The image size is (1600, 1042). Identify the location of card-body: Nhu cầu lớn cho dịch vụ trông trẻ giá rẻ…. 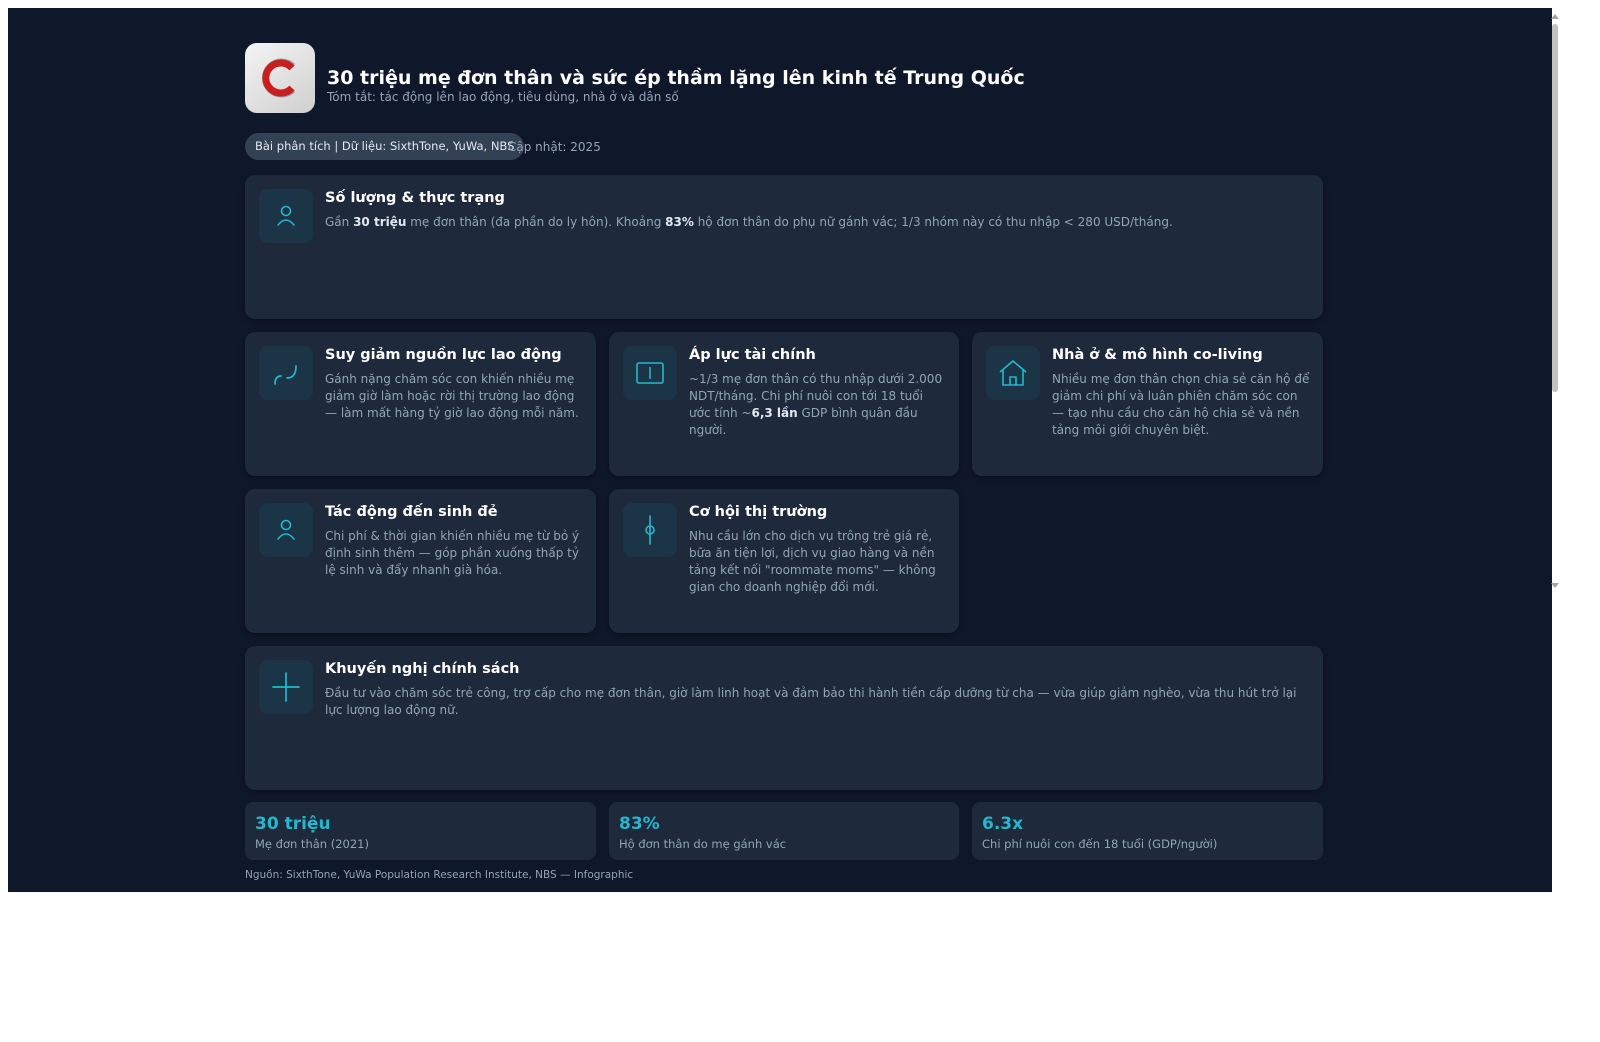
(812, 561).